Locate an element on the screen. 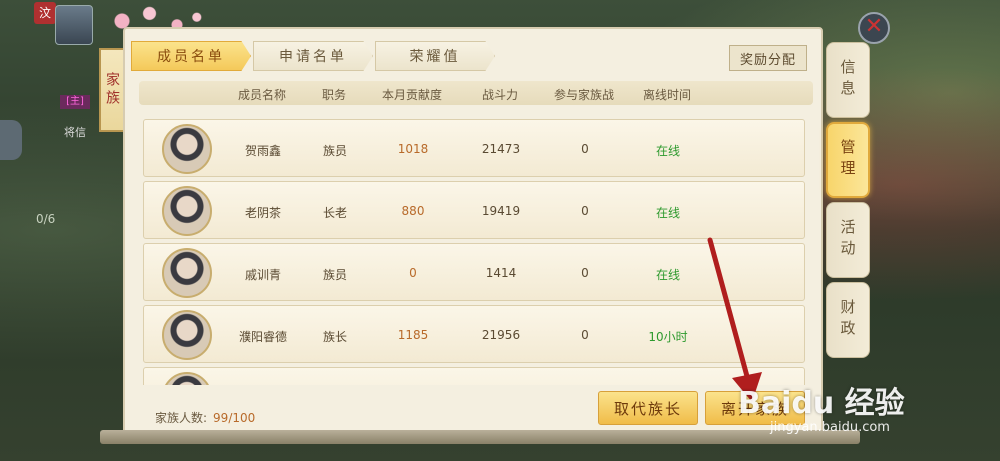 Image resolution: width=1000 pixels, height=461 pixels. tab-application-list: 申请名单 is located at coordinates (313, 56).